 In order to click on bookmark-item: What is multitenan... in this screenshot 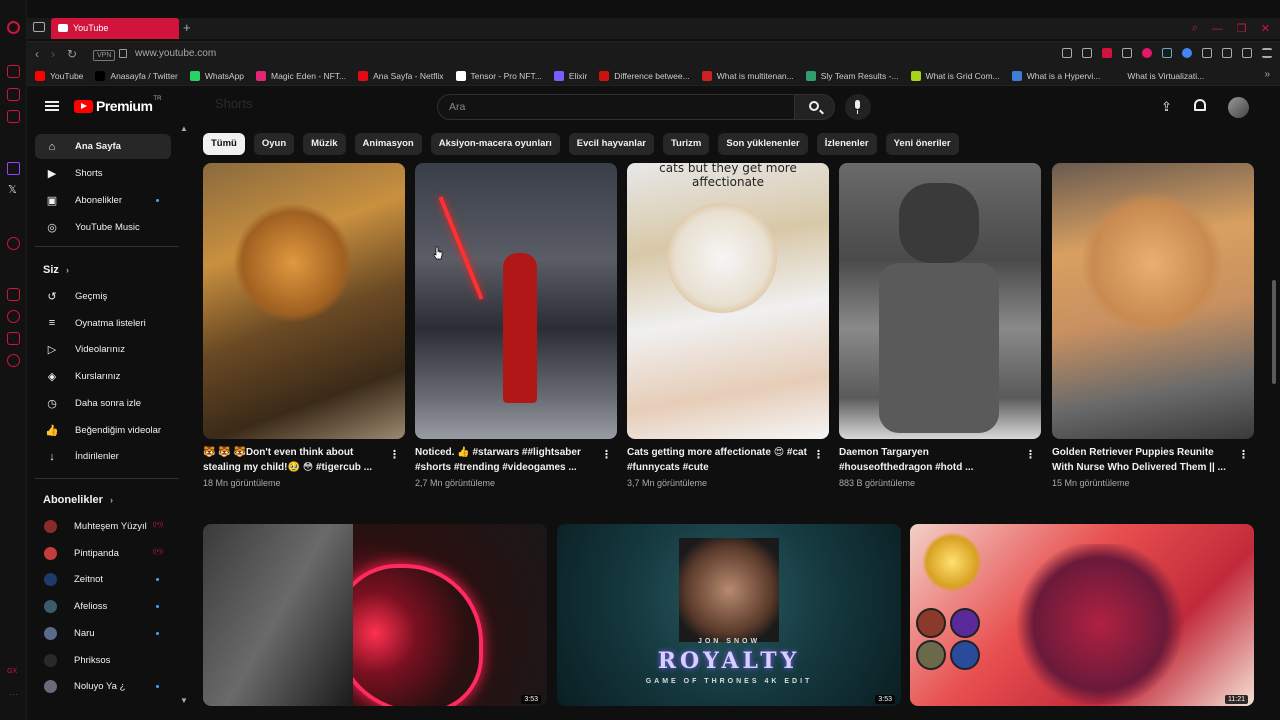, I will do `click(747, 76)`.